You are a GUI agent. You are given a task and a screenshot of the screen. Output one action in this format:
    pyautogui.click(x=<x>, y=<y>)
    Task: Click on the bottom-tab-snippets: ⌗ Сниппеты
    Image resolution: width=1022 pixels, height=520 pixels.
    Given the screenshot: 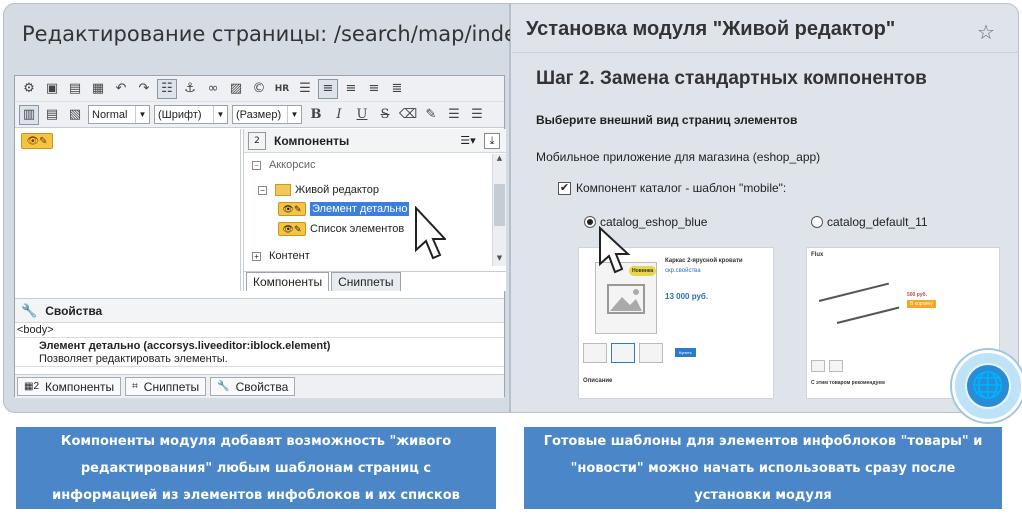 What is the action you would take?
    pyautogui.click(x=166, y=386)
    